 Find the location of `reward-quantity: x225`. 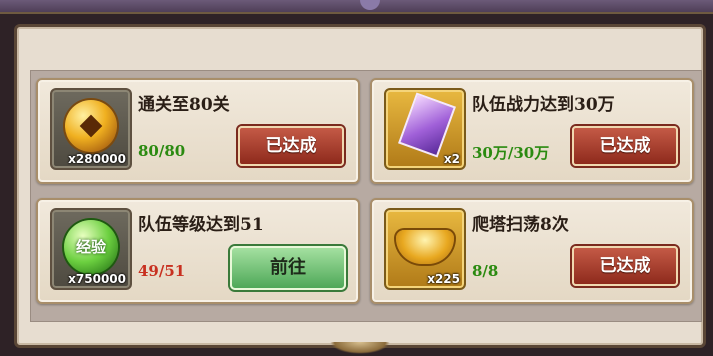

reward-quantity: x225 is located at coordinates (443, 279).